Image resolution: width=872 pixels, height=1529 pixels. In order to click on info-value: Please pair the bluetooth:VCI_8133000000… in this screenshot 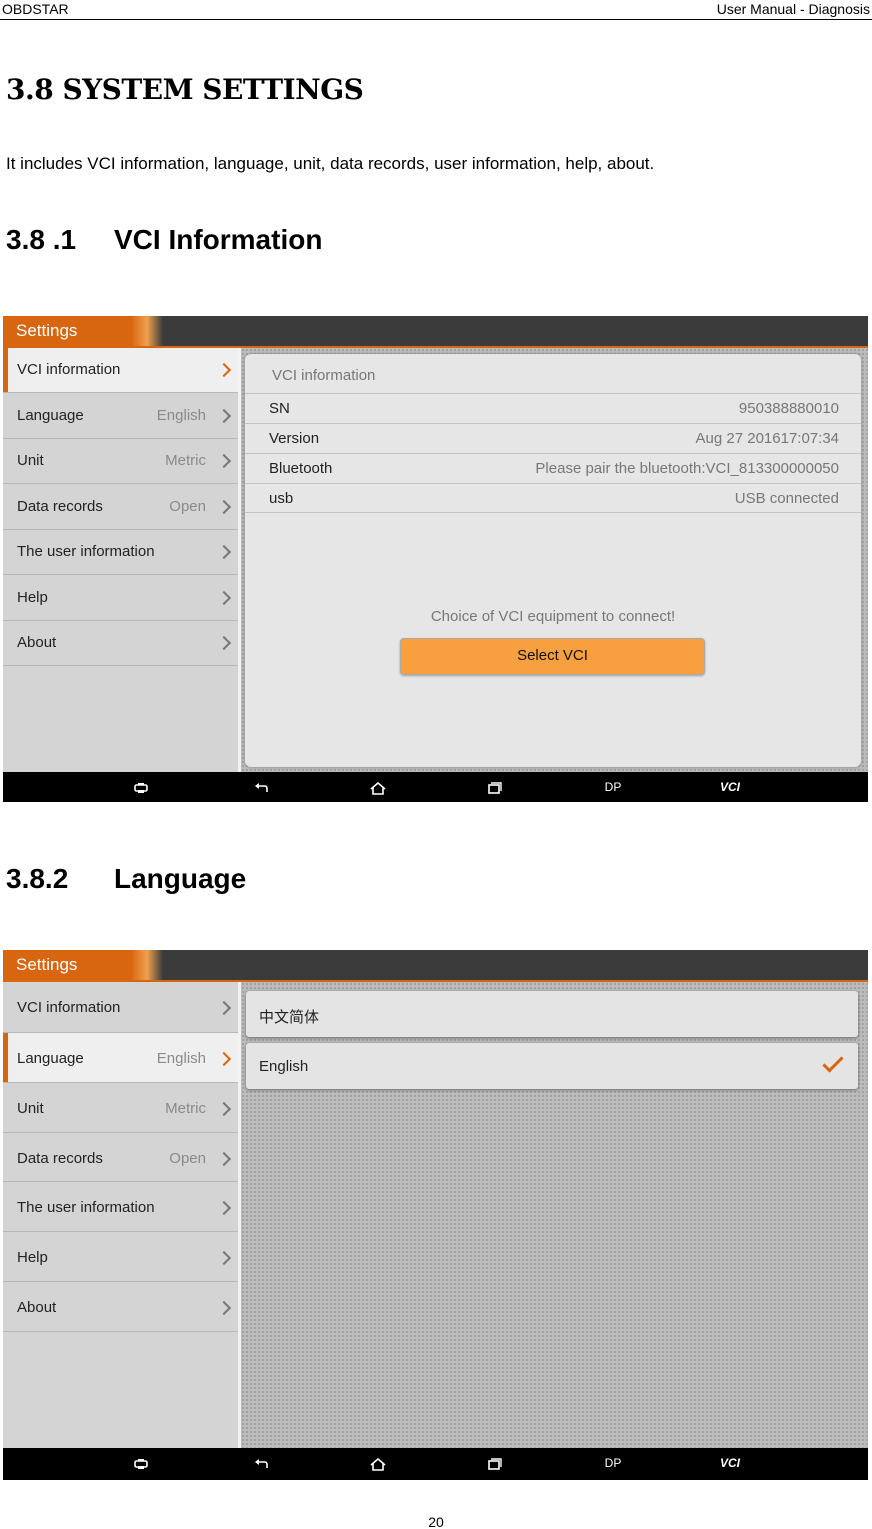, I will do `click(687, 468)`.